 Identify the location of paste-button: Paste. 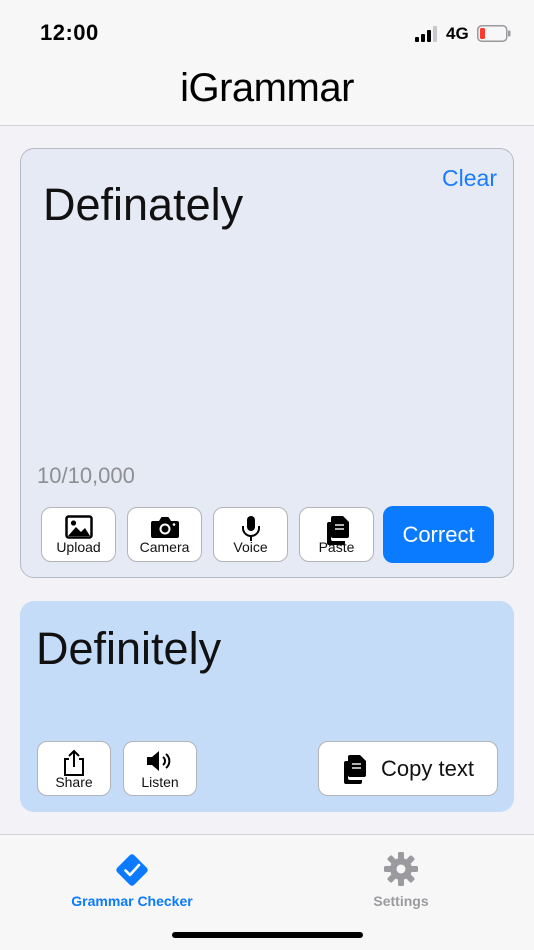
(336, 534).